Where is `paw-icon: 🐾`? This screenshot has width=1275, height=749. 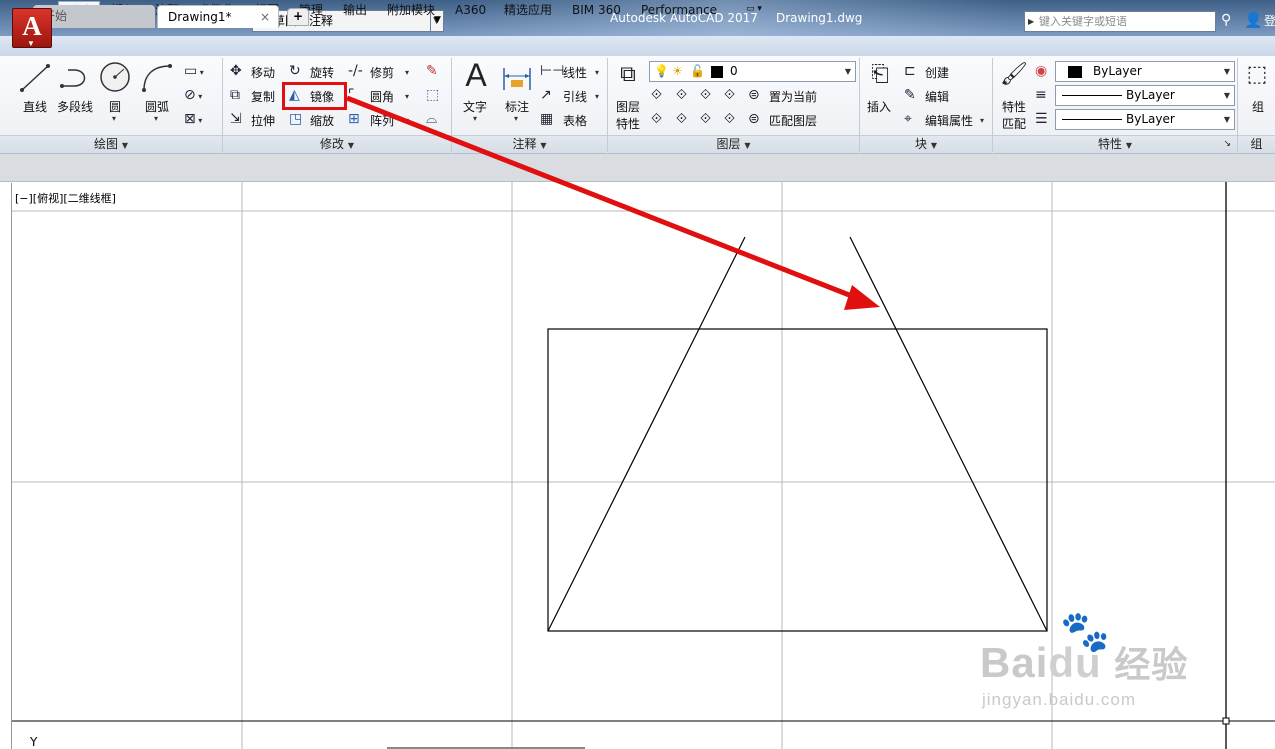 paw-icon: 🐾 is located at coordinates (1085, 632).